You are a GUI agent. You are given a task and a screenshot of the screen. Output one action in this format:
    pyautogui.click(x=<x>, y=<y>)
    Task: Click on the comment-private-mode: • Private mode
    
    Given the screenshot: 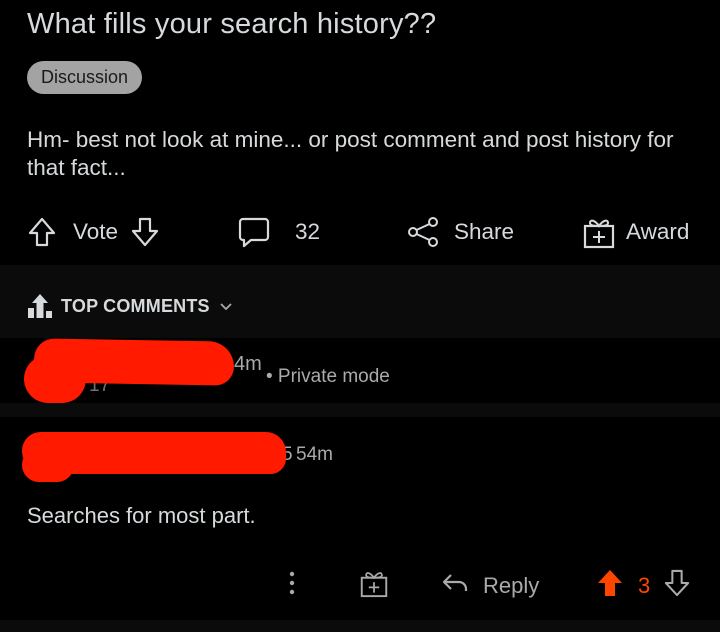 What is the action you would take?
    pyautogui.click(x=328, y=376)
    